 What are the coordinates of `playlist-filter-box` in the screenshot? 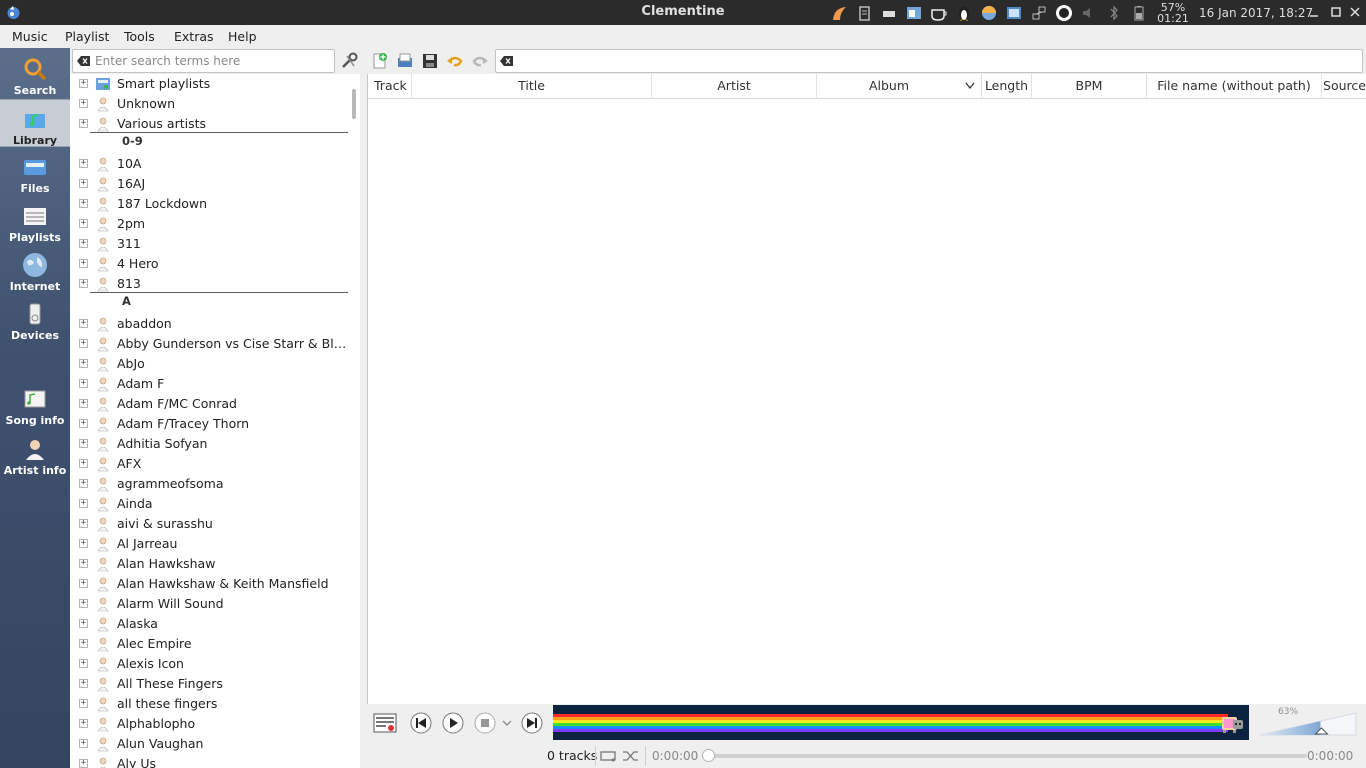 It's located at (929, 61).